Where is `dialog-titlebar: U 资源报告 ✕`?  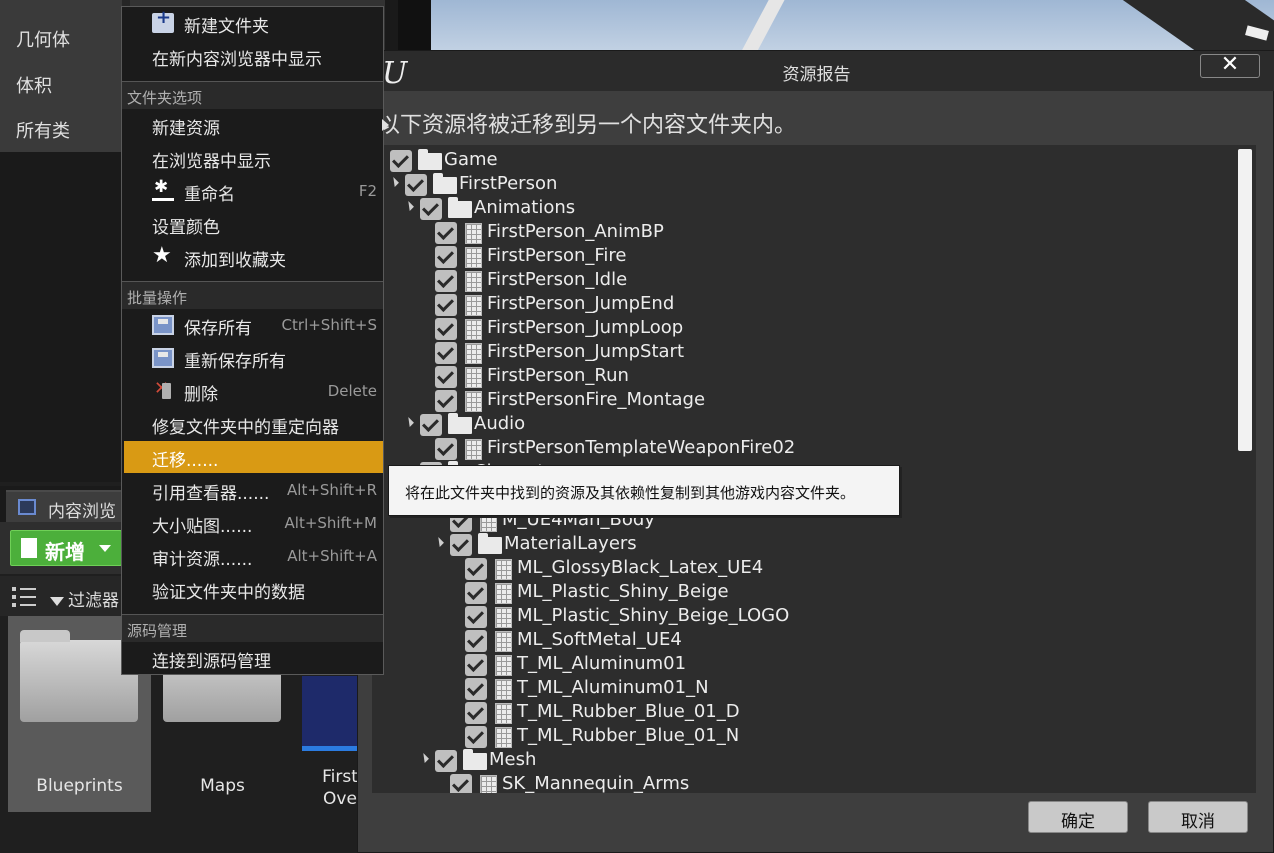
dialog-titlebar: U 资源报告 ✕ is located at coordinates (816, 71).